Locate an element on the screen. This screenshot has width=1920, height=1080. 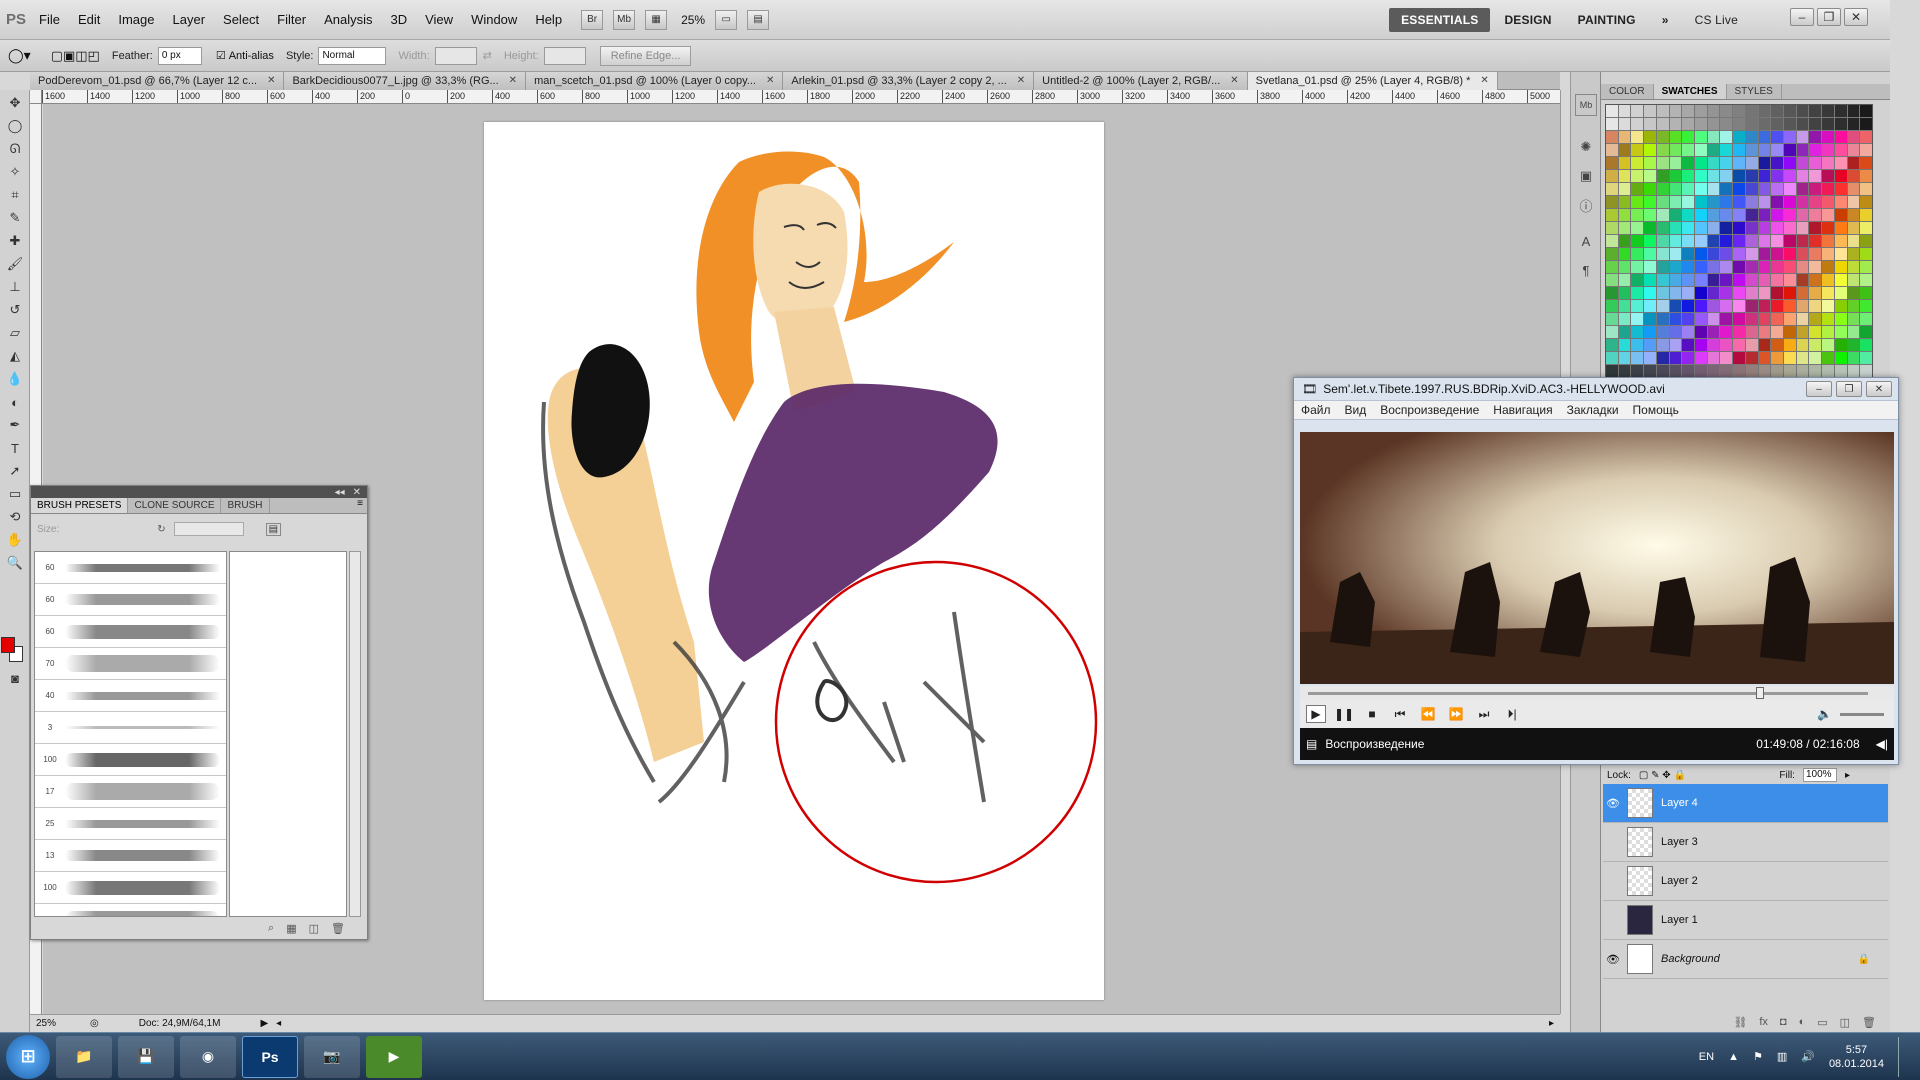
menu-filter: Filter is located at coordinates (291, 20).